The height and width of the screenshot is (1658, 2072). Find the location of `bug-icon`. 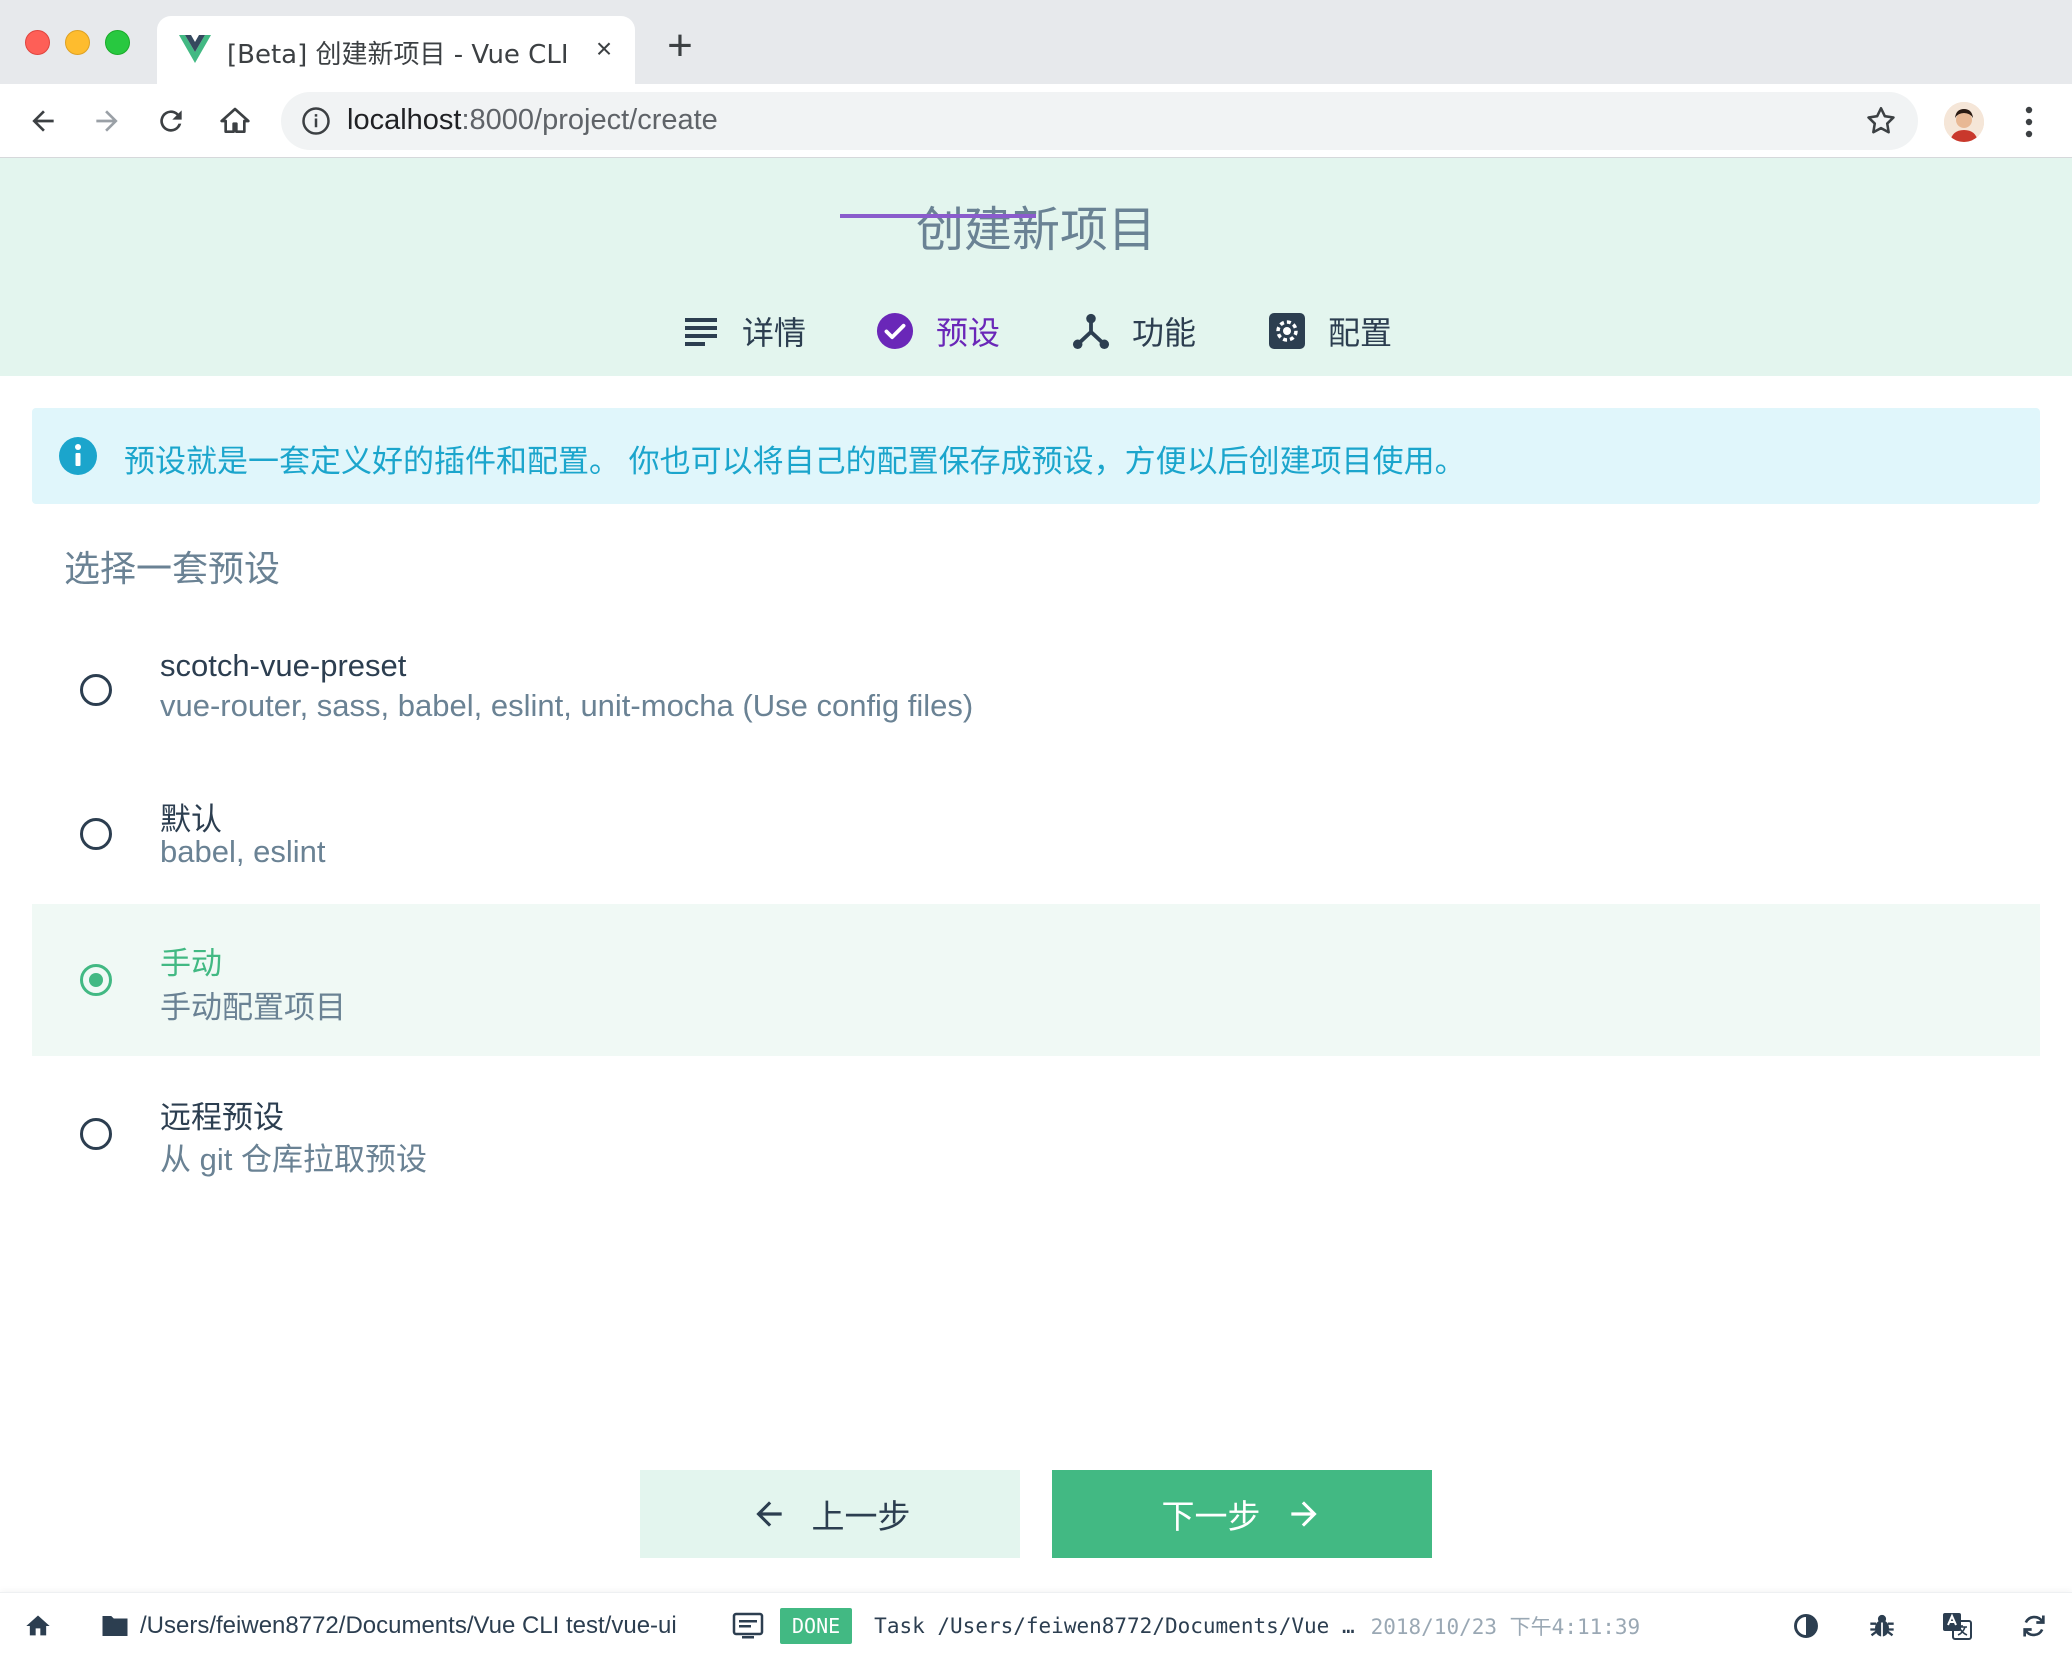

bug-icon is located at coordinates (1882, 1625).